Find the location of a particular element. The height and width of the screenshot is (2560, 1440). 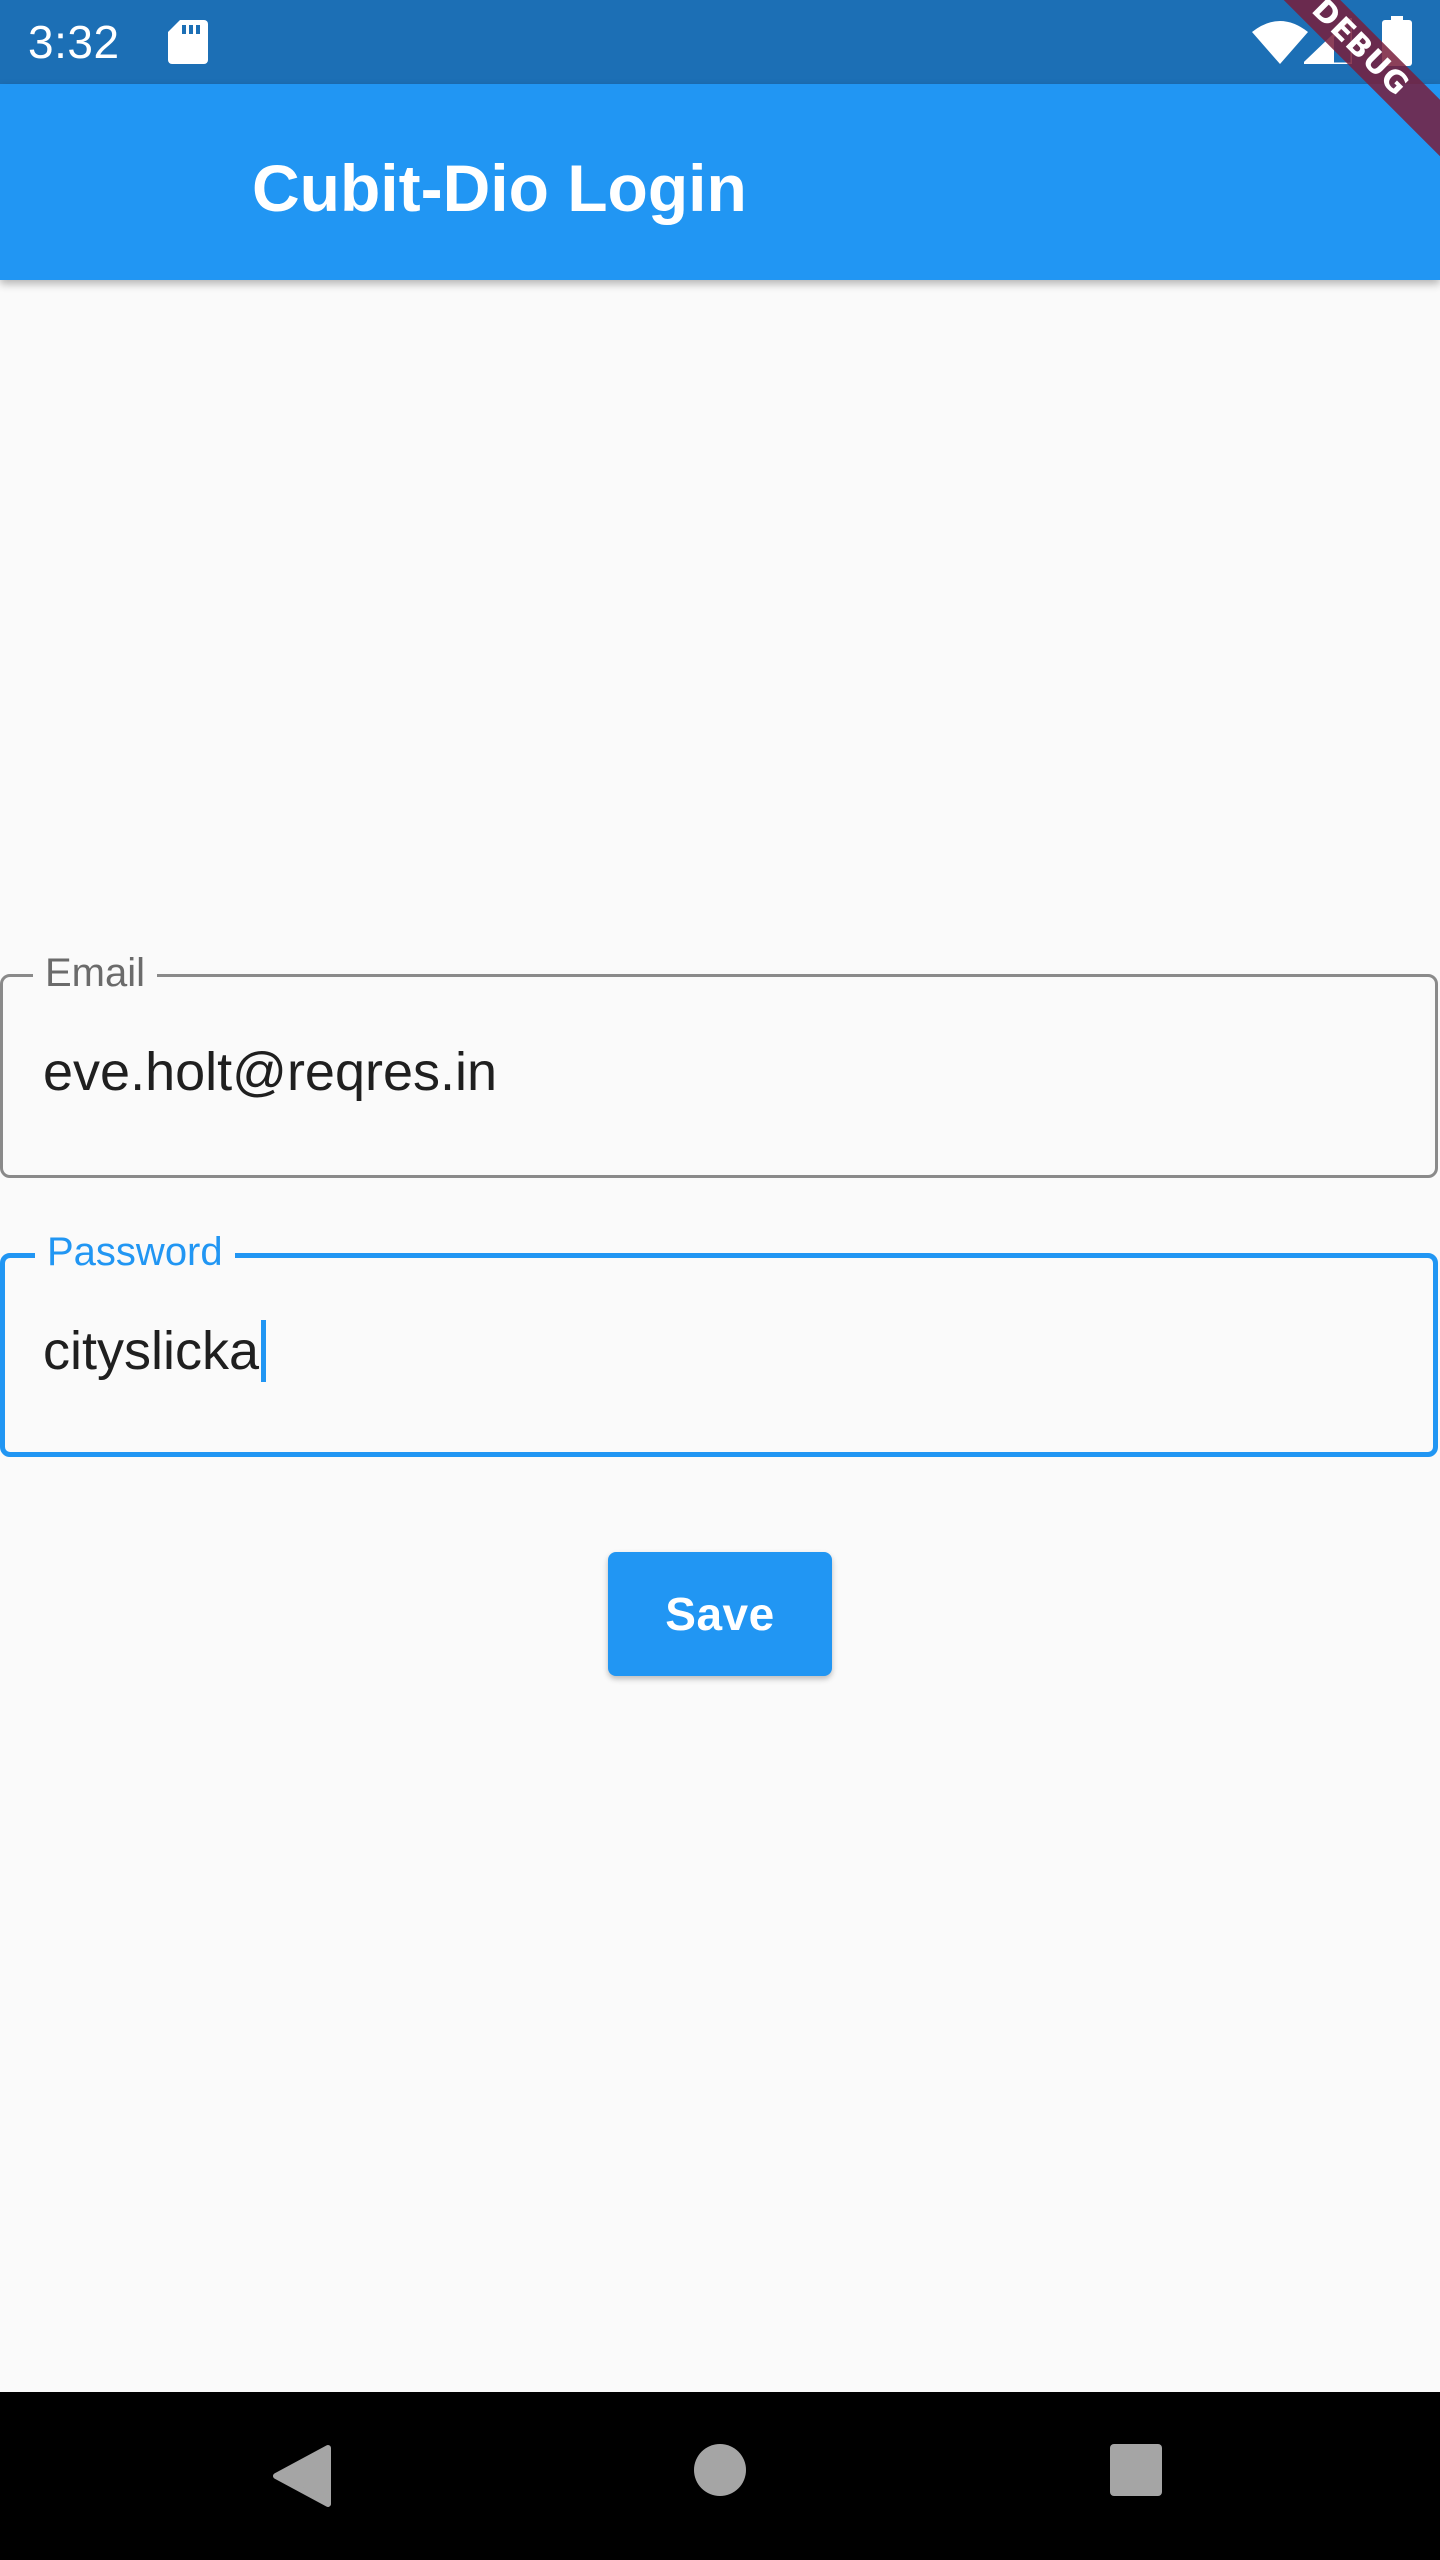

password-field: Password cityslicka is located at coordinates (719, 1341).